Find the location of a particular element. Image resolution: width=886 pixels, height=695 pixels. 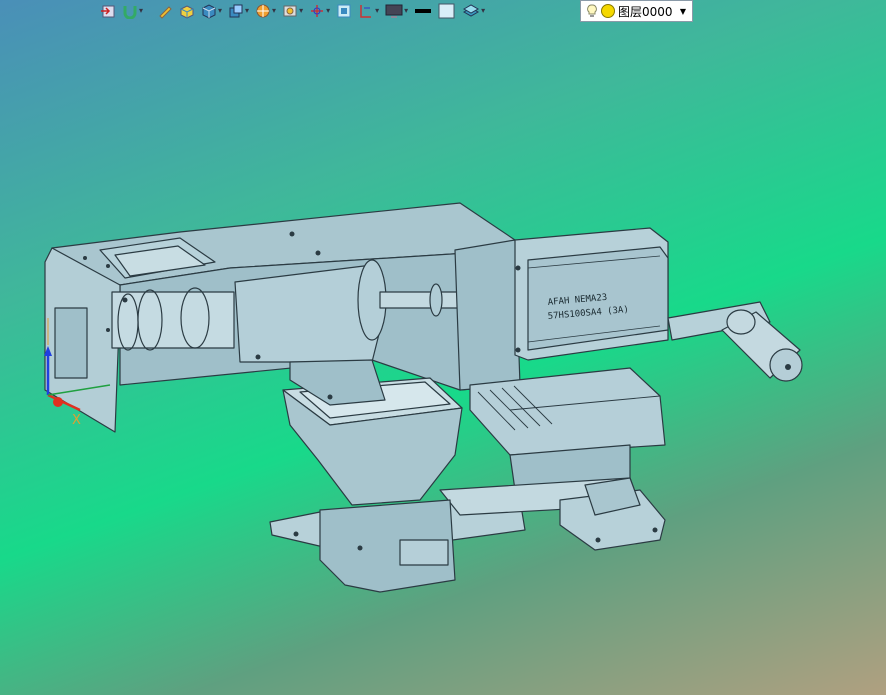

frame-button is located at coordinates (344, 11).